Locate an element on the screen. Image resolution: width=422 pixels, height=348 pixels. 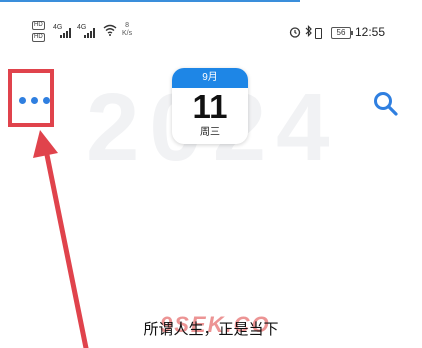
tagline: 所谓人生，正是当下 is located at coordinates (211, 329).